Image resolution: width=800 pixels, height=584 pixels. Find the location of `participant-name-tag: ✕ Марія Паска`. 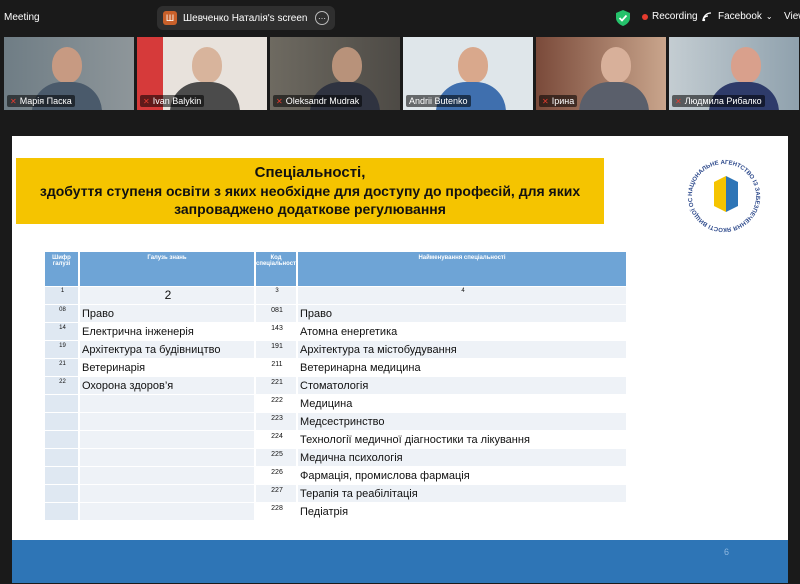

participant-name-tag: ✕ Марія Паска is located at coordinates (41, 101).